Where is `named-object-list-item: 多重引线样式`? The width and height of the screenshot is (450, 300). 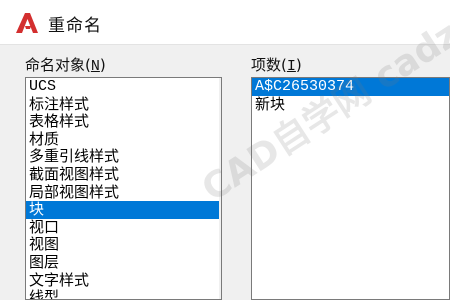 named-object-list-item: 多重引线样式 is located at coordinates (123, 157).